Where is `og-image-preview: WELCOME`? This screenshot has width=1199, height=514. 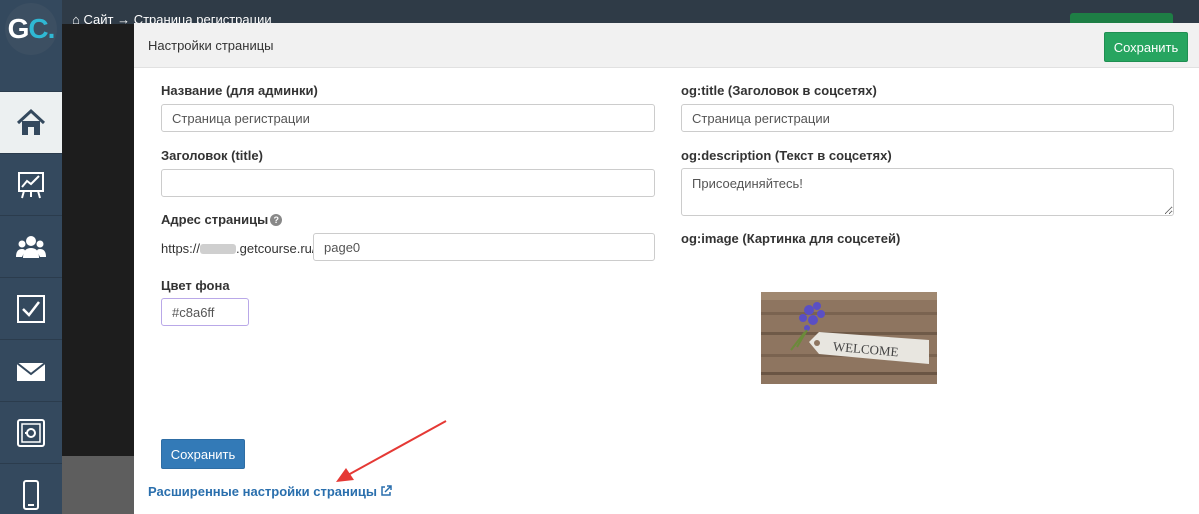 og-image-preview: WELCOME is located at coordinates (849, 338).